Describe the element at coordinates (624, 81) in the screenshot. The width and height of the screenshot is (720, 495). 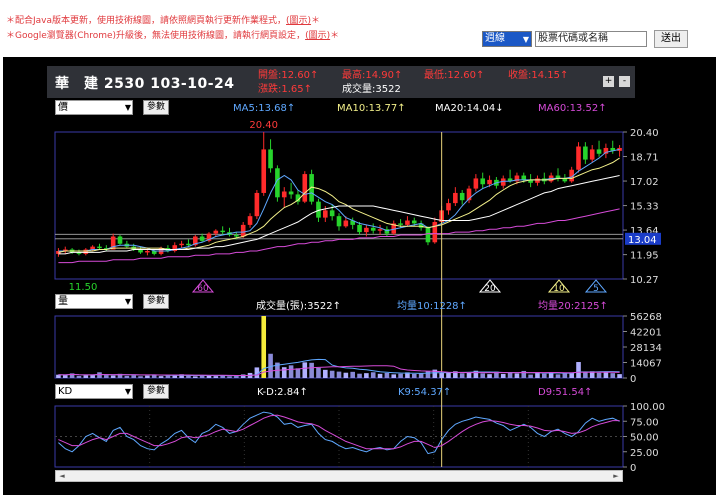
I see `zoom-out-button: -` at that location.